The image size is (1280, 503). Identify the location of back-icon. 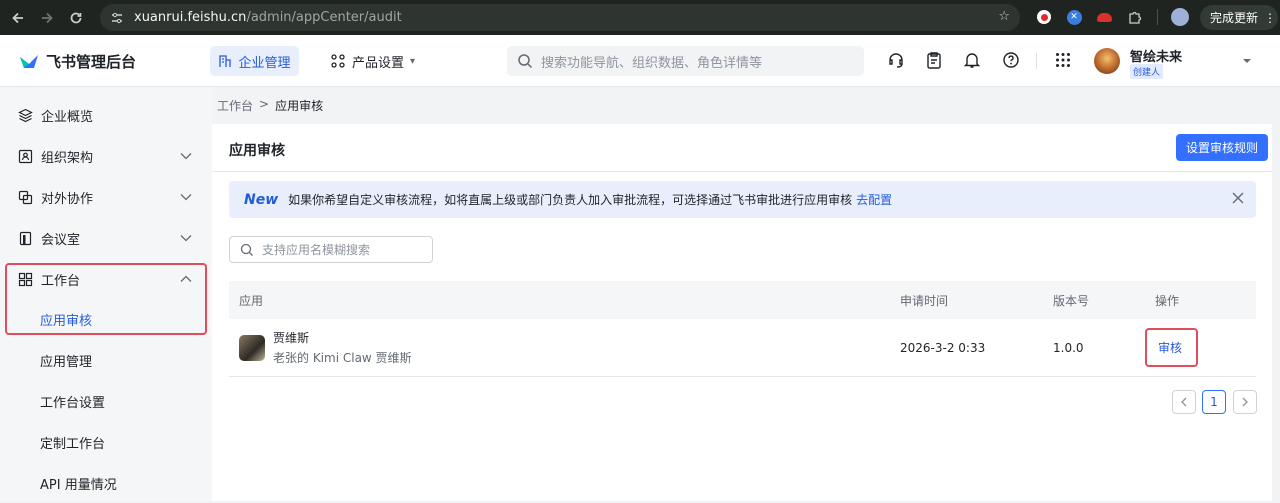
(18, 18).